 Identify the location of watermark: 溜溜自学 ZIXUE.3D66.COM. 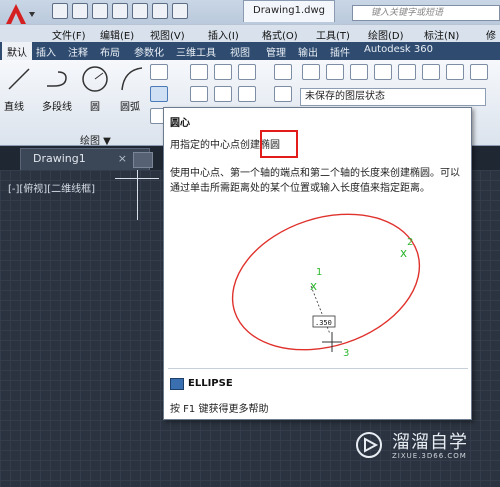
(417, 445).